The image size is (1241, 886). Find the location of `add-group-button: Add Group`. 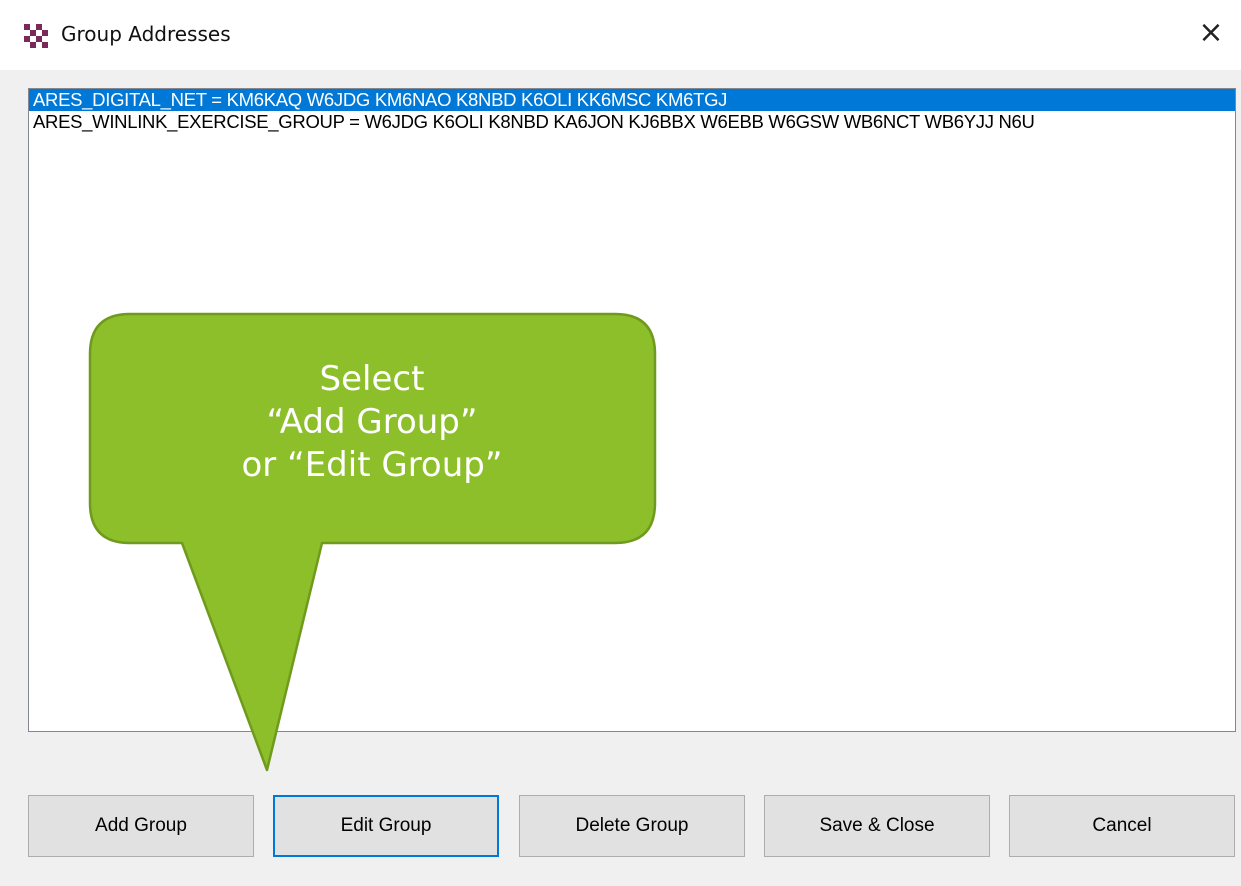

add-group-button: Add Group is located at coordinates (141, 826).